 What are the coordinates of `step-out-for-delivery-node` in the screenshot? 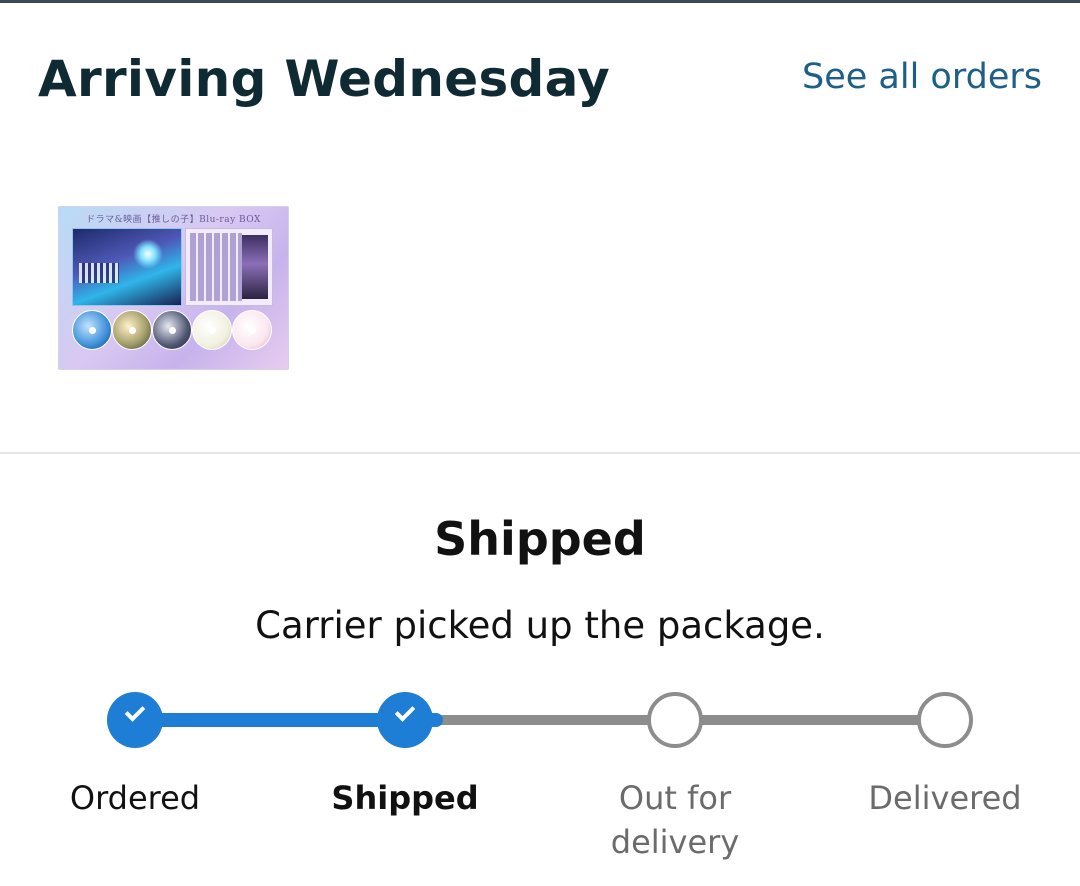 It's located at (675, 720).